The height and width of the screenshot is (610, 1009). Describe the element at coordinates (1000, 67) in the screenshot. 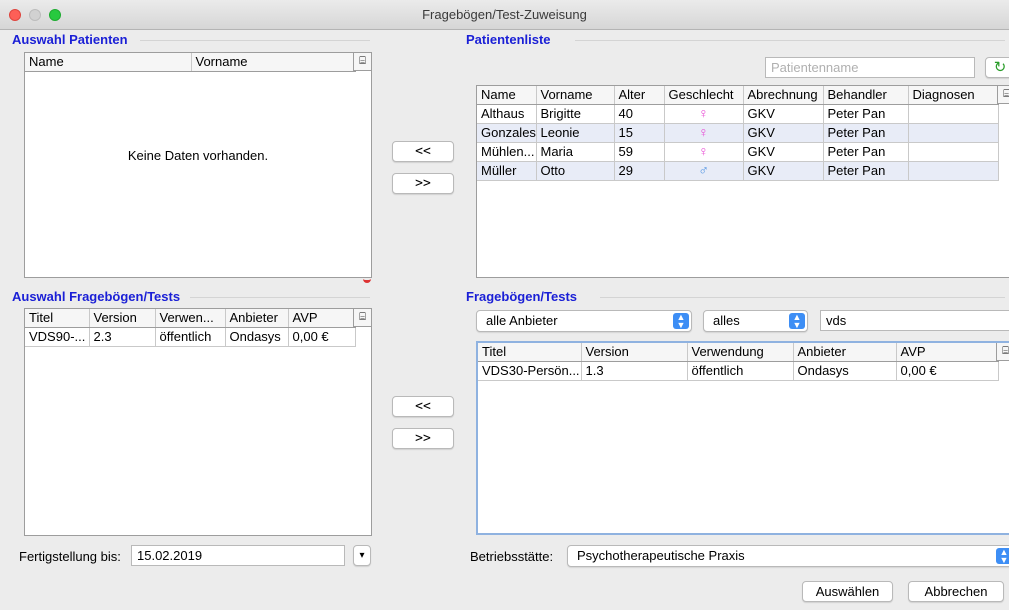

I see `refresh-icon: ↻` at that location.